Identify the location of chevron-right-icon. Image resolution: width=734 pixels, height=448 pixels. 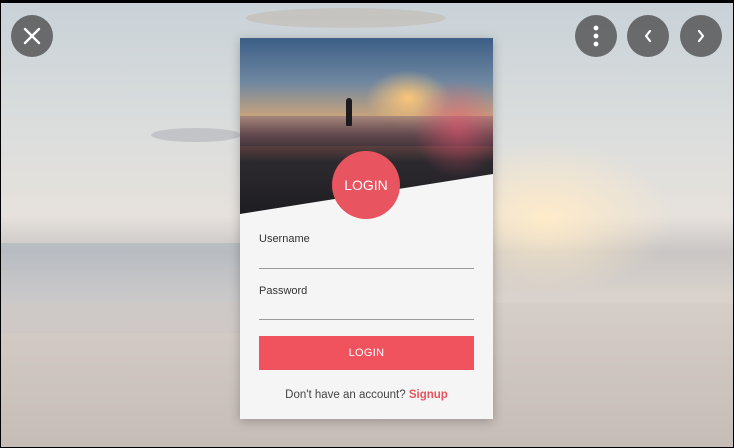
(701, 36).